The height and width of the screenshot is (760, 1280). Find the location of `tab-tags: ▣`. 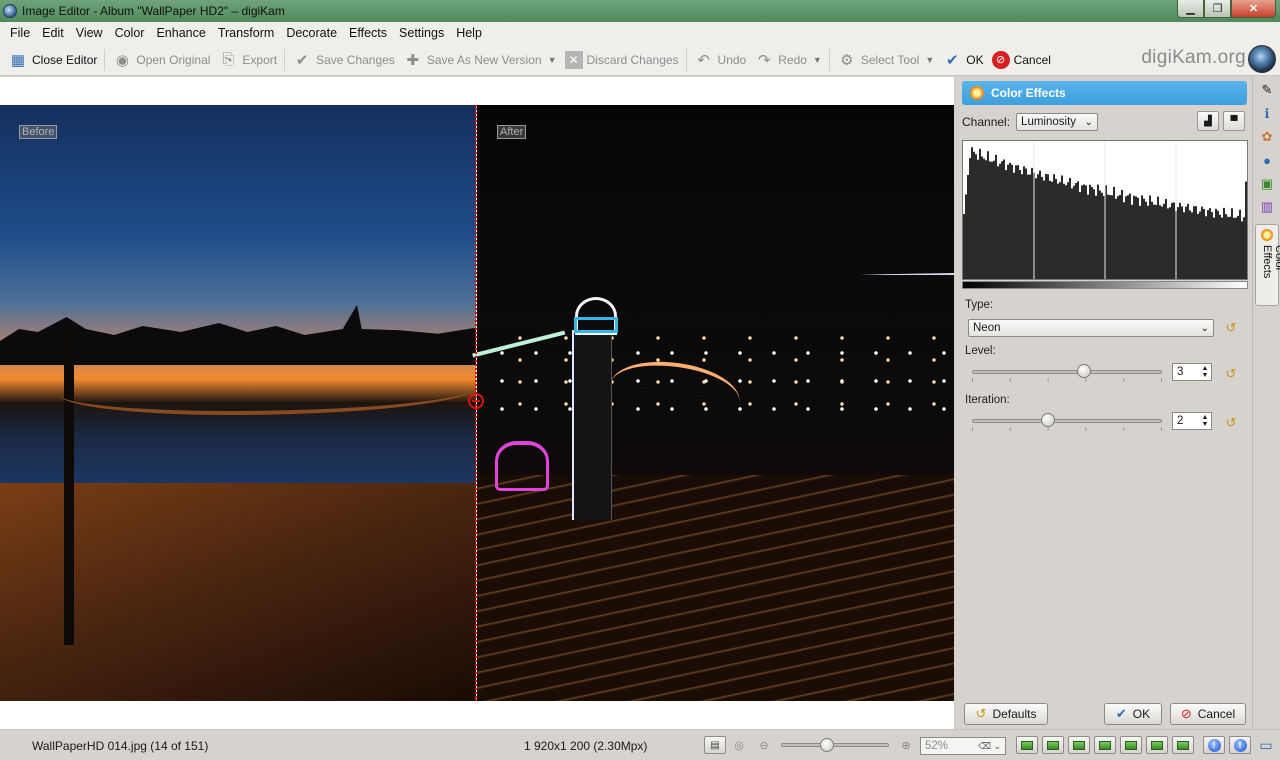

tab-tags: ▣ is located at coordinates (1267, 184).